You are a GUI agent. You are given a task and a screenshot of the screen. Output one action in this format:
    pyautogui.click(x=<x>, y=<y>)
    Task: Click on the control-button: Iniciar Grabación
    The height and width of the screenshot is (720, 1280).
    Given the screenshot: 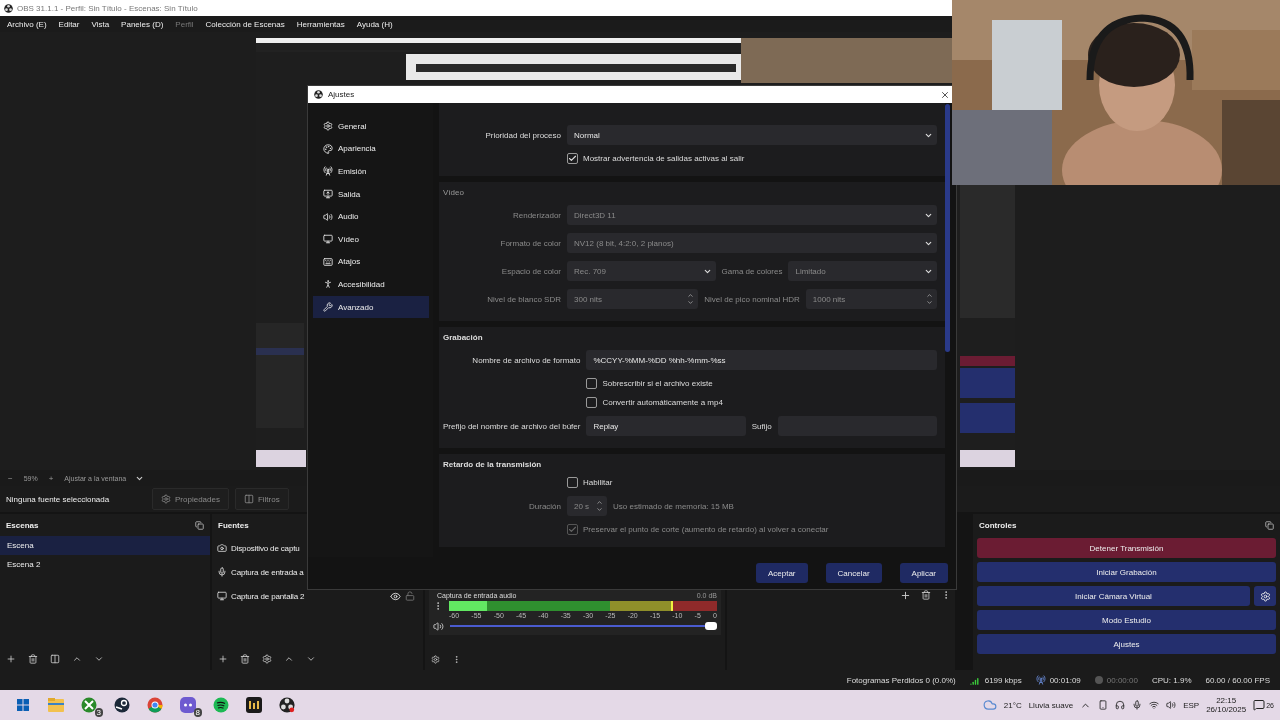 What is the action you would take?
    pyautogui.click(x=1126, y=572)
    